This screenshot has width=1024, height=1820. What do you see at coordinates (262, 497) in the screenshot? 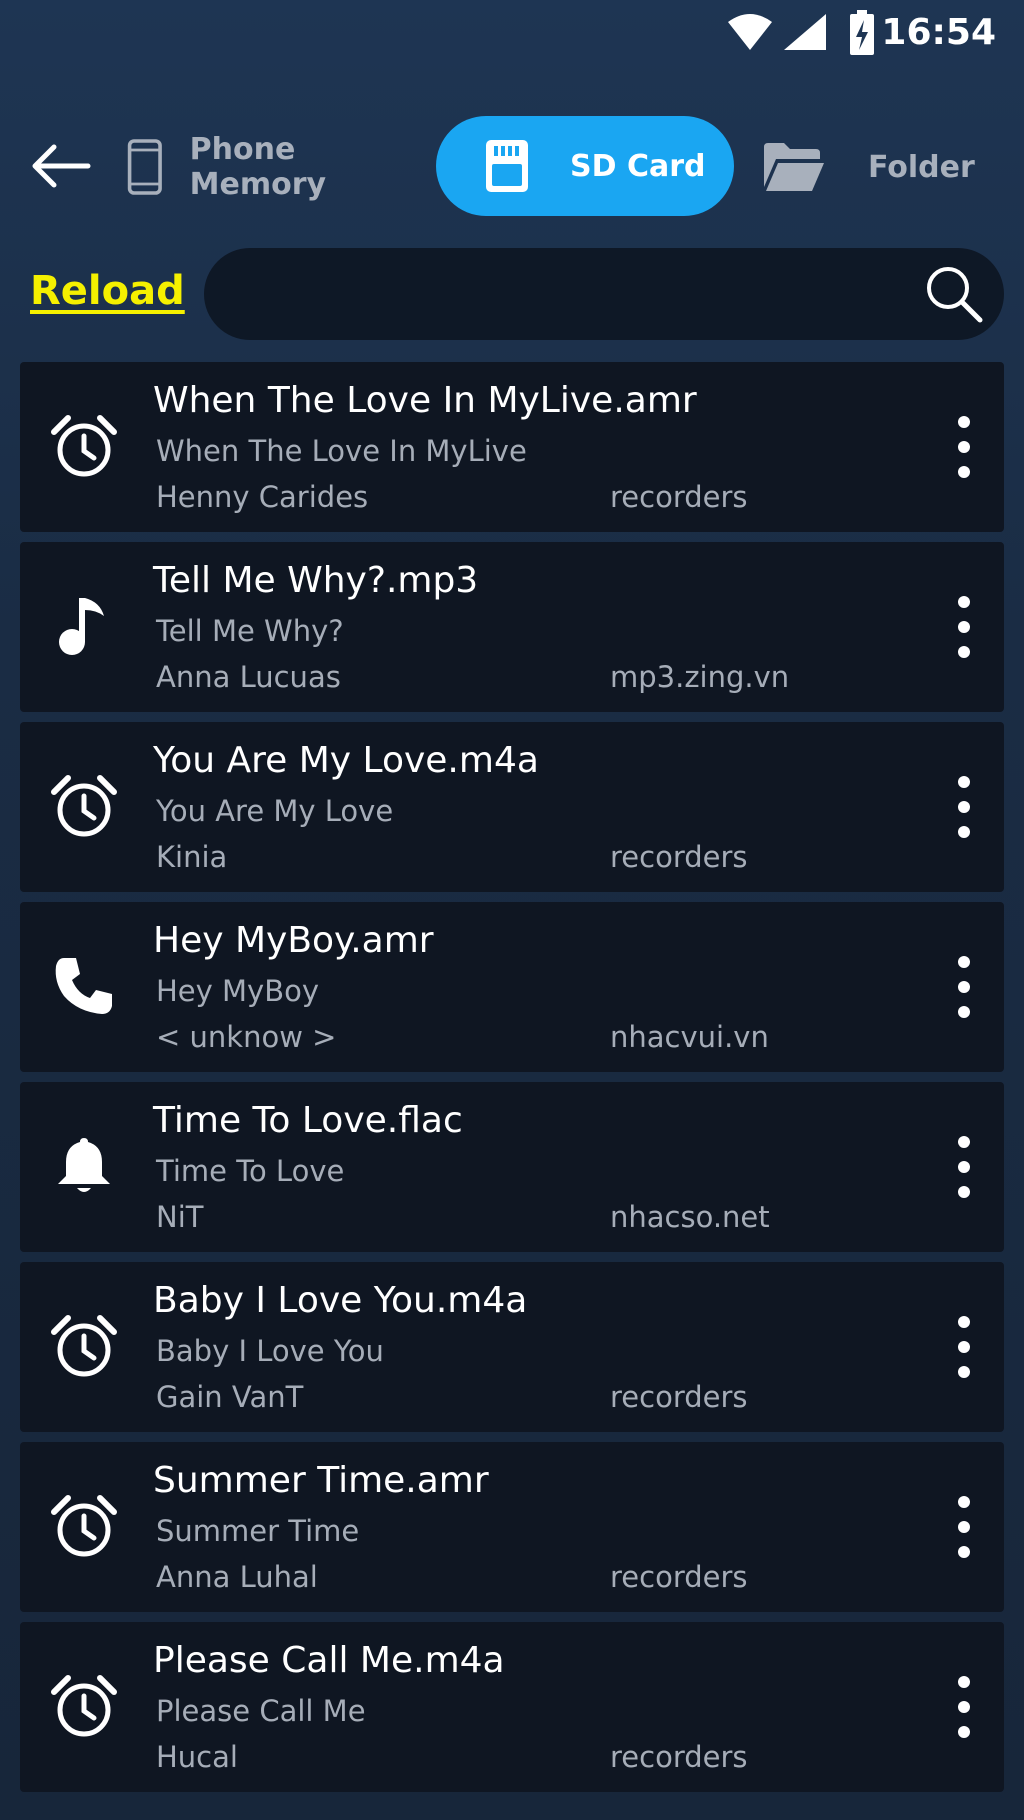
I see `item-artist: Henny Carides` at bounding box center [262, 497].